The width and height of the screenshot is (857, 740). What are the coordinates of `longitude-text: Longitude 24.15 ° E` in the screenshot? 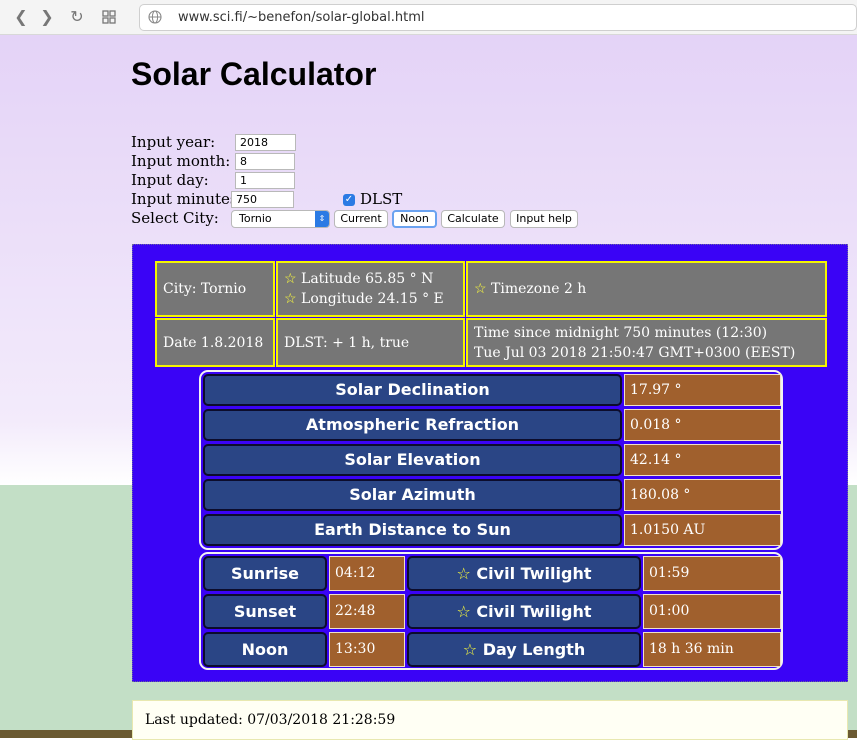 It's located at (372, 299).